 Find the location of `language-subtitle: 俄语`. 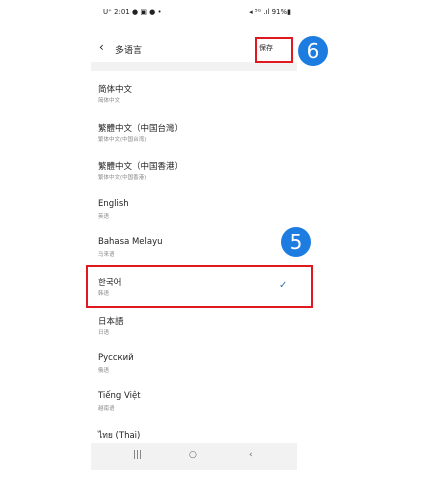

language-subtitle: 俄语 is located at coordinates (104, 371).